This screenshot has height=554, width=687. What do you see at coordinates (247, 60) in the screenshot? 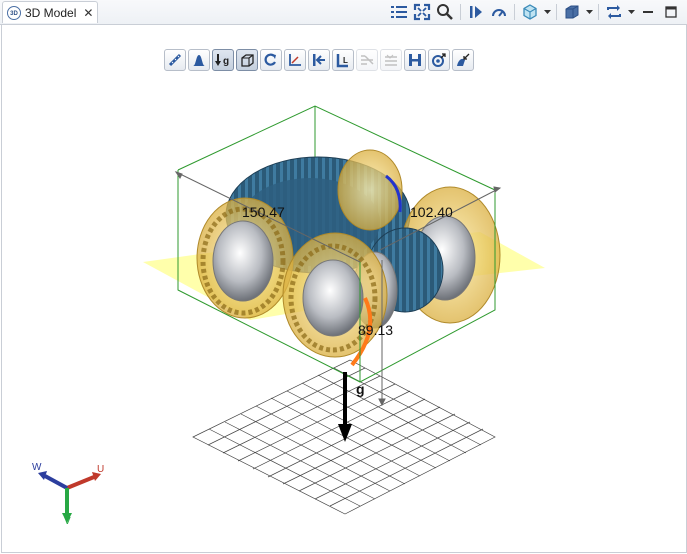
I see `bounding-box-icon` at bounding box center [247, 60].